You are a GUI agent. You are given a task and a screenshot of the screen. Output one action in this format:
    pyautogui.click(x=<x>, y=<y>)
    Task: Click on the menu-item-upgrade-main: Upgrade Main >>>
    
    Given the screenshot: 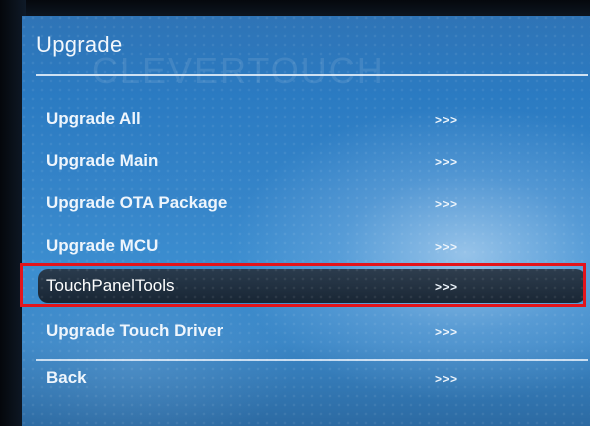 What is the action you would take?
    pyautogui.click(x=312, y=161)
    